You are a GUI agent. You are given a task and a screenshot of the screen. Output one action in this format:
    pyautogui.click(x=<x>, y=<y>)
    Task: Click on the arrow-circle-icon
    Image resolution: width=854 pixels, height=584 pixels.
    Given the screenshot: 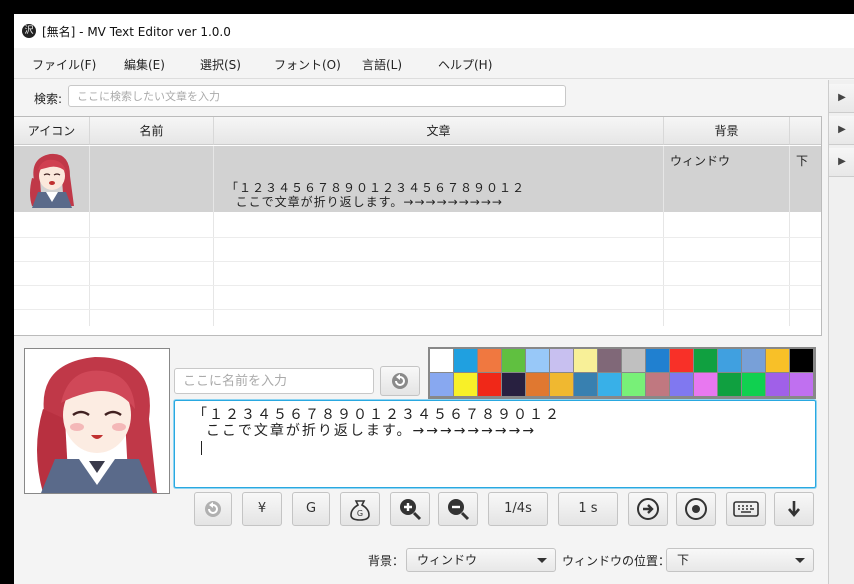 What is the action you would take?
    pyautogui.click(x=648, y=508)
    